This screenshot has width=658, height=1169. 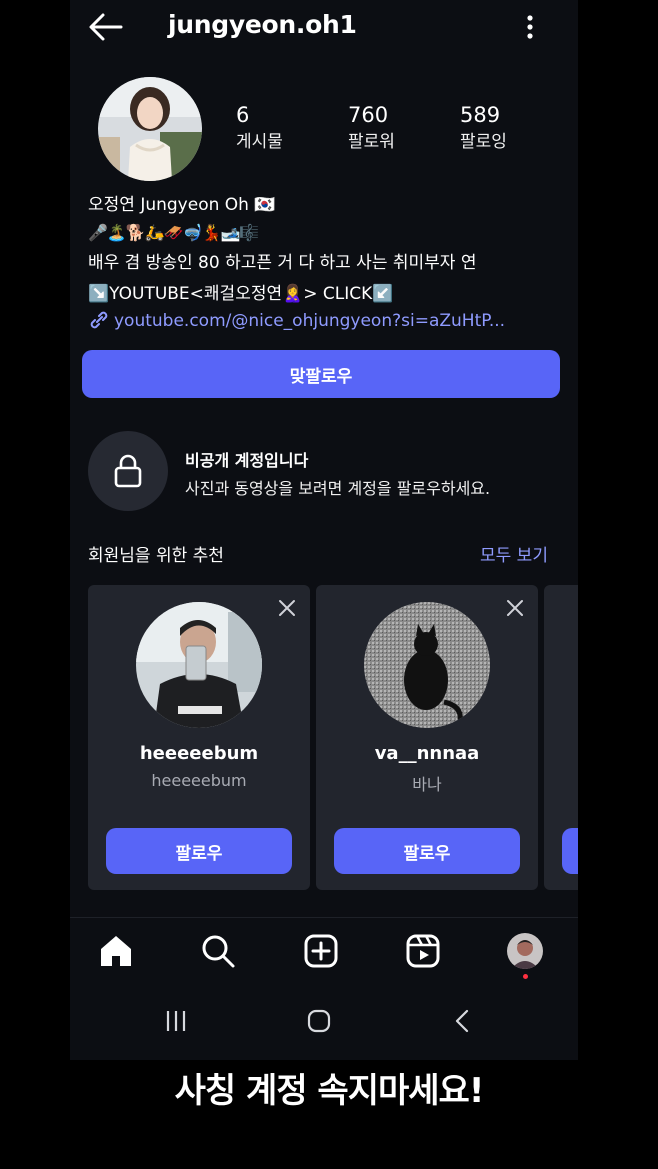 What do you see at coordinates (319, 1021) in the screenshot?
I see `home-button-icon` at bounding box center [319, 1021].